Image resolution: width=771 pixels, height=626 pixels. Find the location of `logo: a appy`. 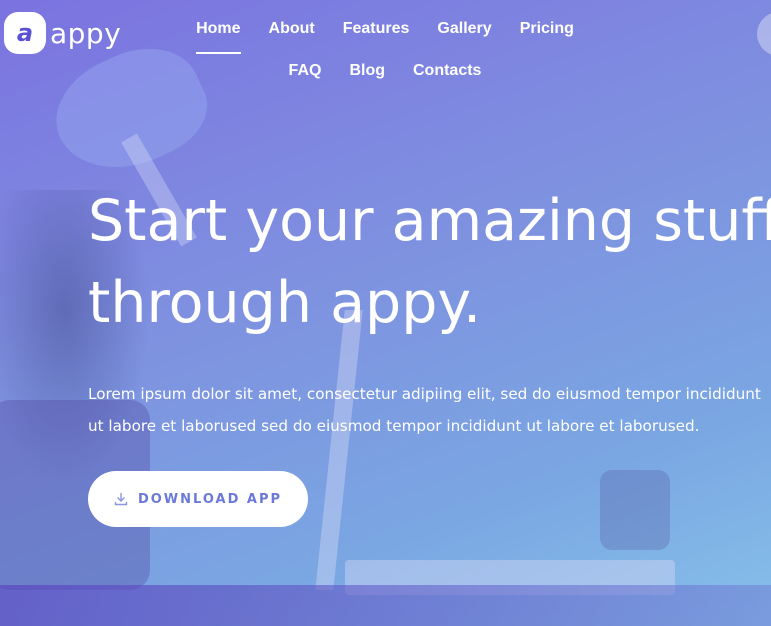

logo: a appy is located at coordinates (62, 33).